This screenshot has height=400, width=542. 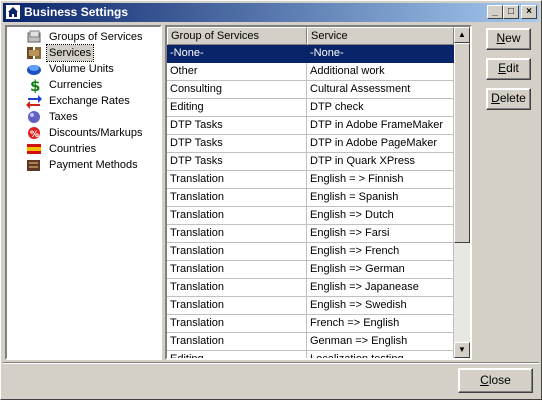 What do you see at coordinates (380, 270) in the screenshot?
I see `cell-service: English => German` at bounding box center [380, 270].